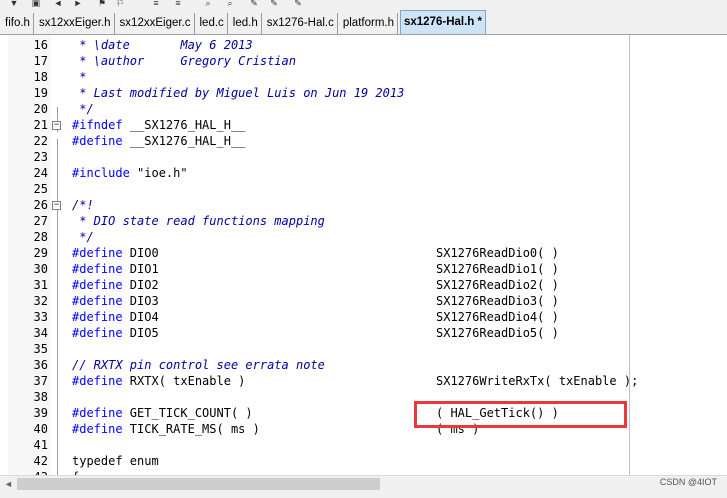  I want to click on horizontal-scrollbar: ◄, so click(363, 483).